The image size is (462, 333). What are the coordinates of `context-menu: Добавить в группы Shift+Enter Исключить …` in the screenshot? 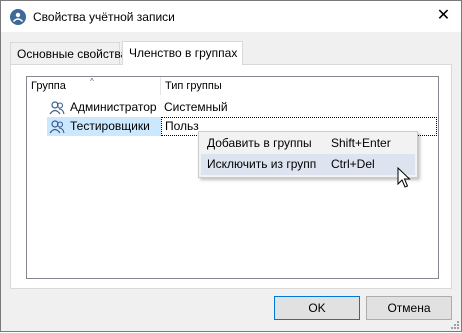 It's located at (308, 154).